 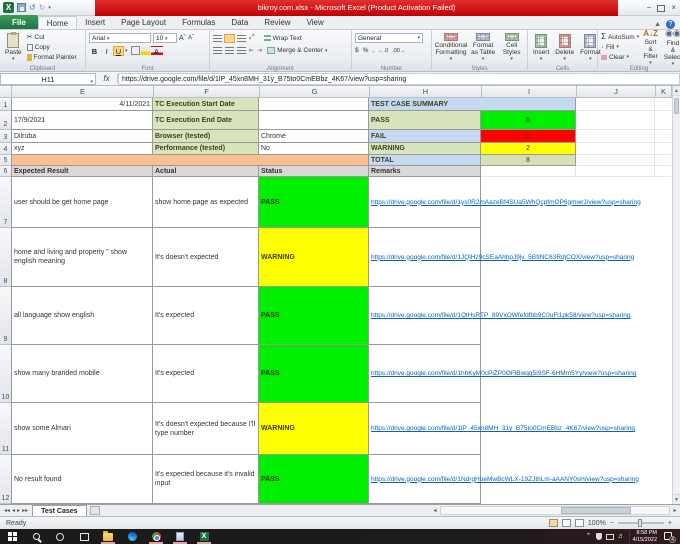 I want to click on cell-browser-value: Chrome, so click(x=314, y=136).